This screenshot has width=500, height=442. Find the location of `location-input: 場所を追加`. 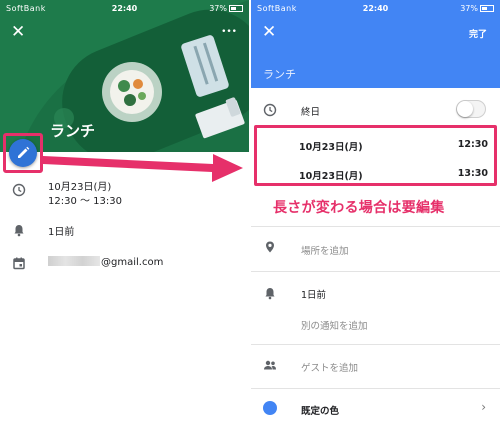

location-input: 場所を追加 is located at coordinates (325, 250).